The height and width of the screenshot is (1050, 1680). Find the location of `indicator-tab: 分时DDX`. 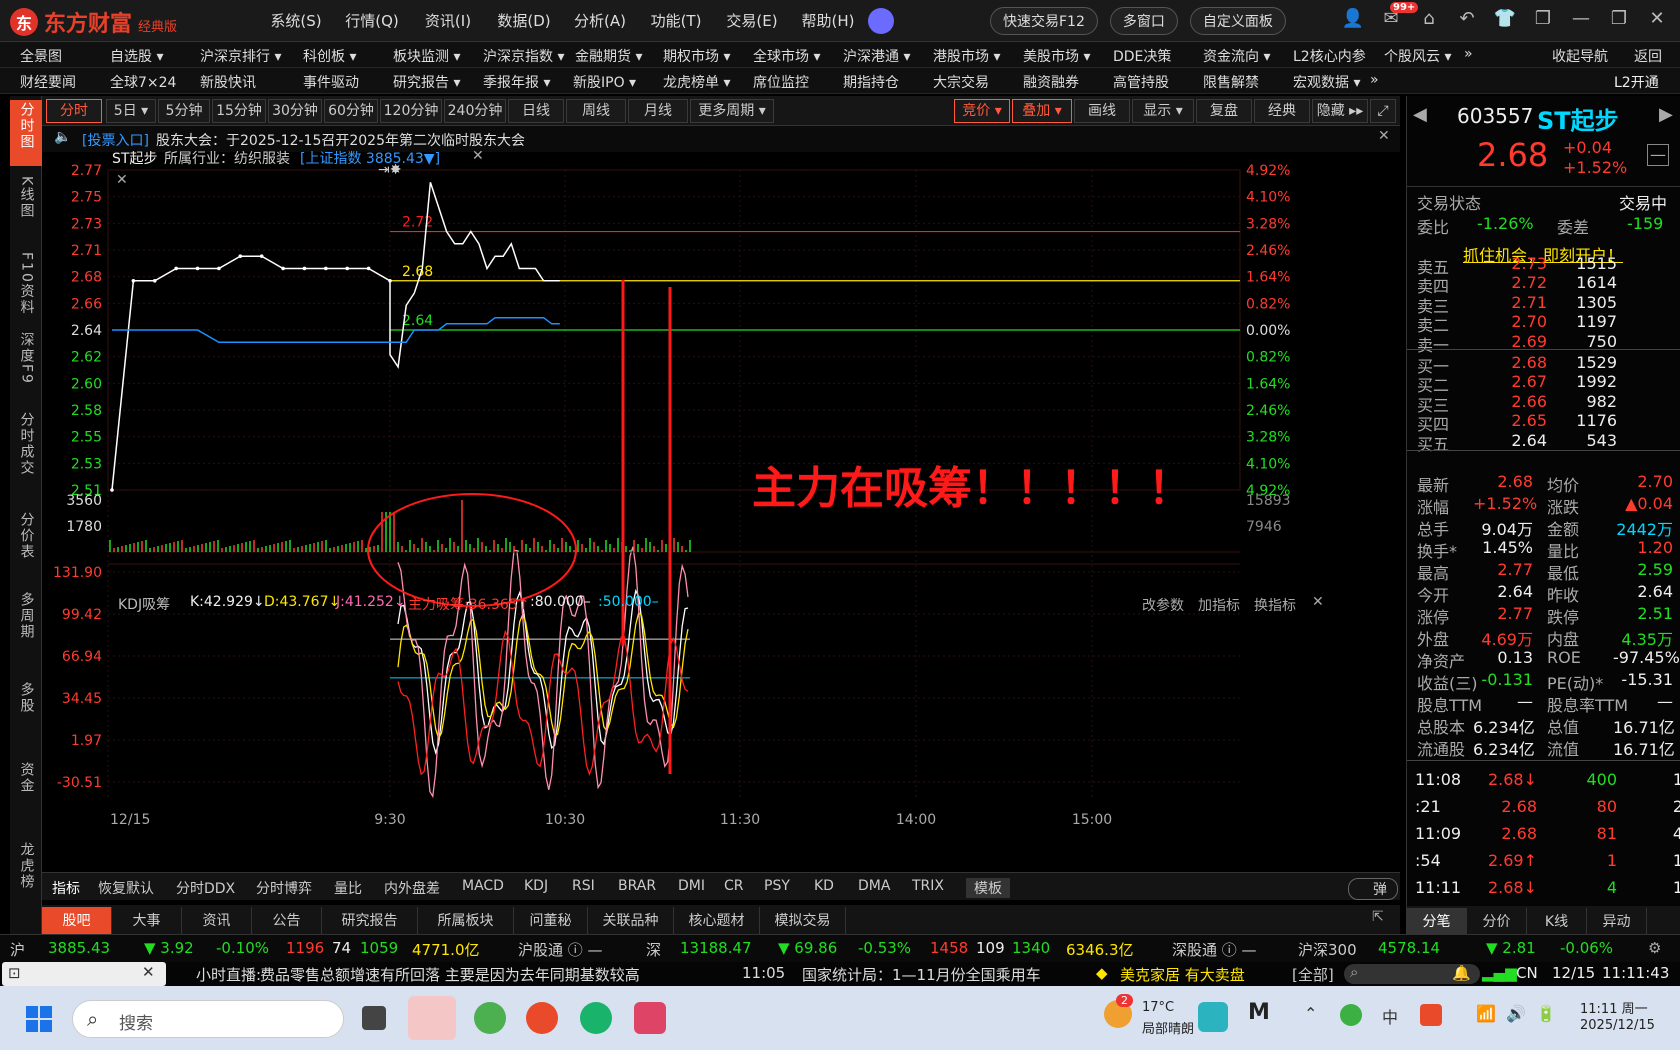

indicator-tab: 分时DDX is located at coordinates (205, 888).